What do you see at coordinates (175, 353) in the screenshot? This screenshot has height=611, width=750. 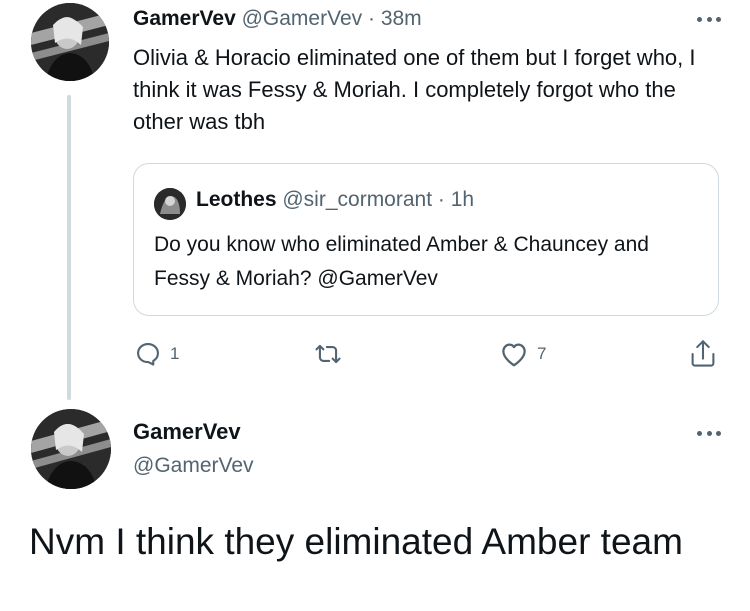 I see `reply-count: 1` at bounding box center [175, 353].